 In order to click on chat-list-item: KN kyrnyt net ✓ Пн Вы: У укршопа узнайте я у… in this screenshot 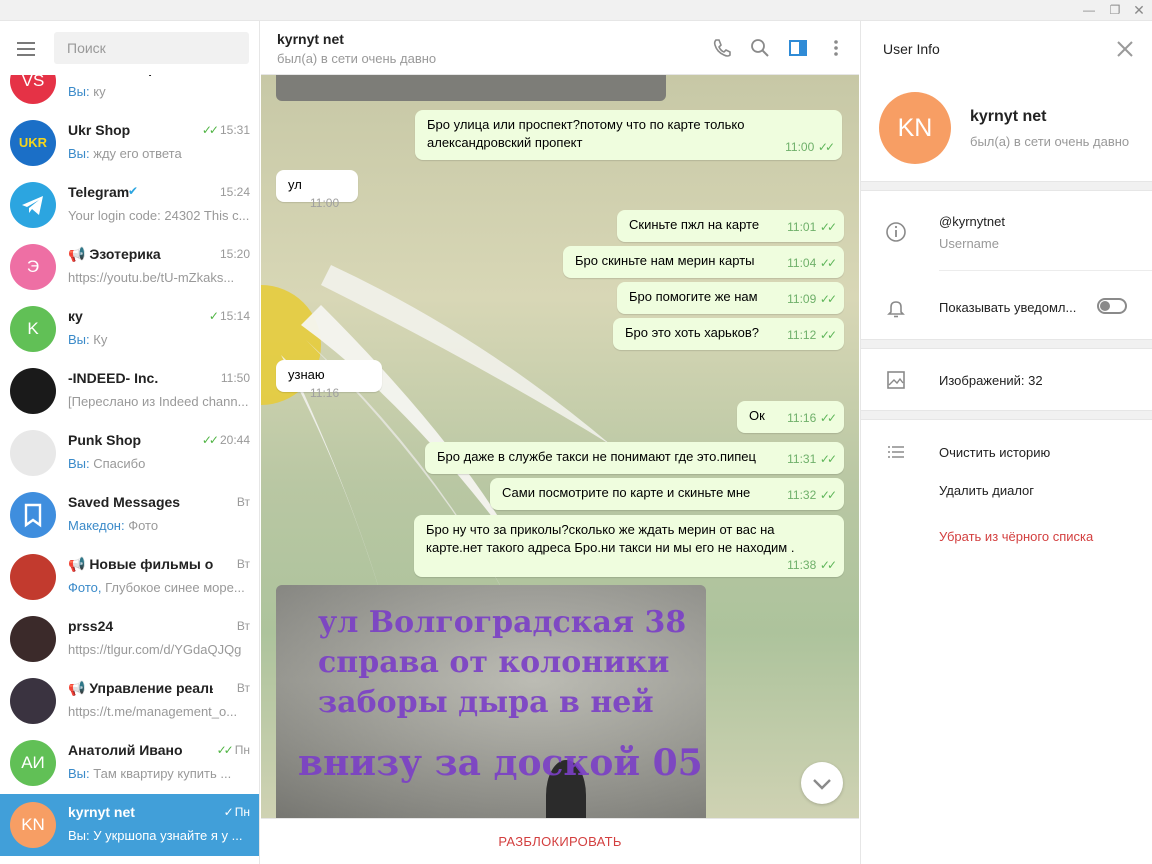, I will do `click(129, 825)`.